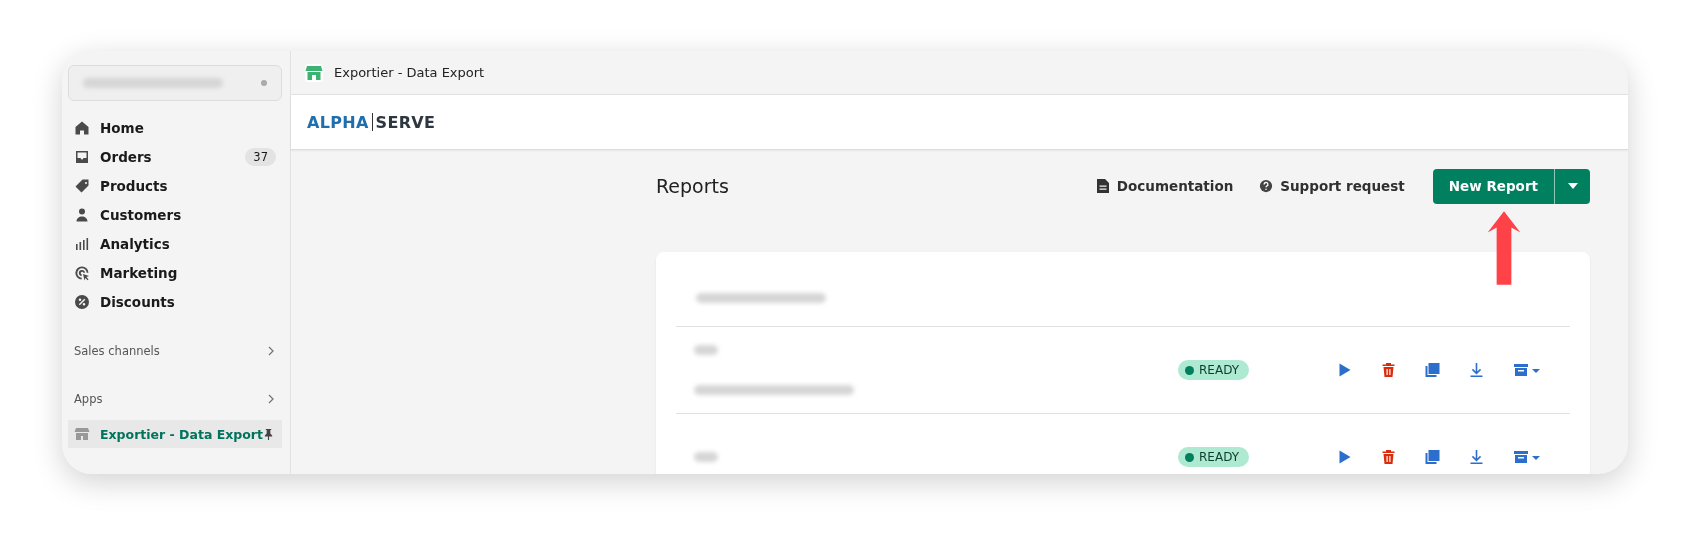 The width and height of the screenshot is (1690, 546). What do you see at coordinates (1164, 186) in the screenshot?
I see `header-link: Documentation` at bounding box center [1164, 186].